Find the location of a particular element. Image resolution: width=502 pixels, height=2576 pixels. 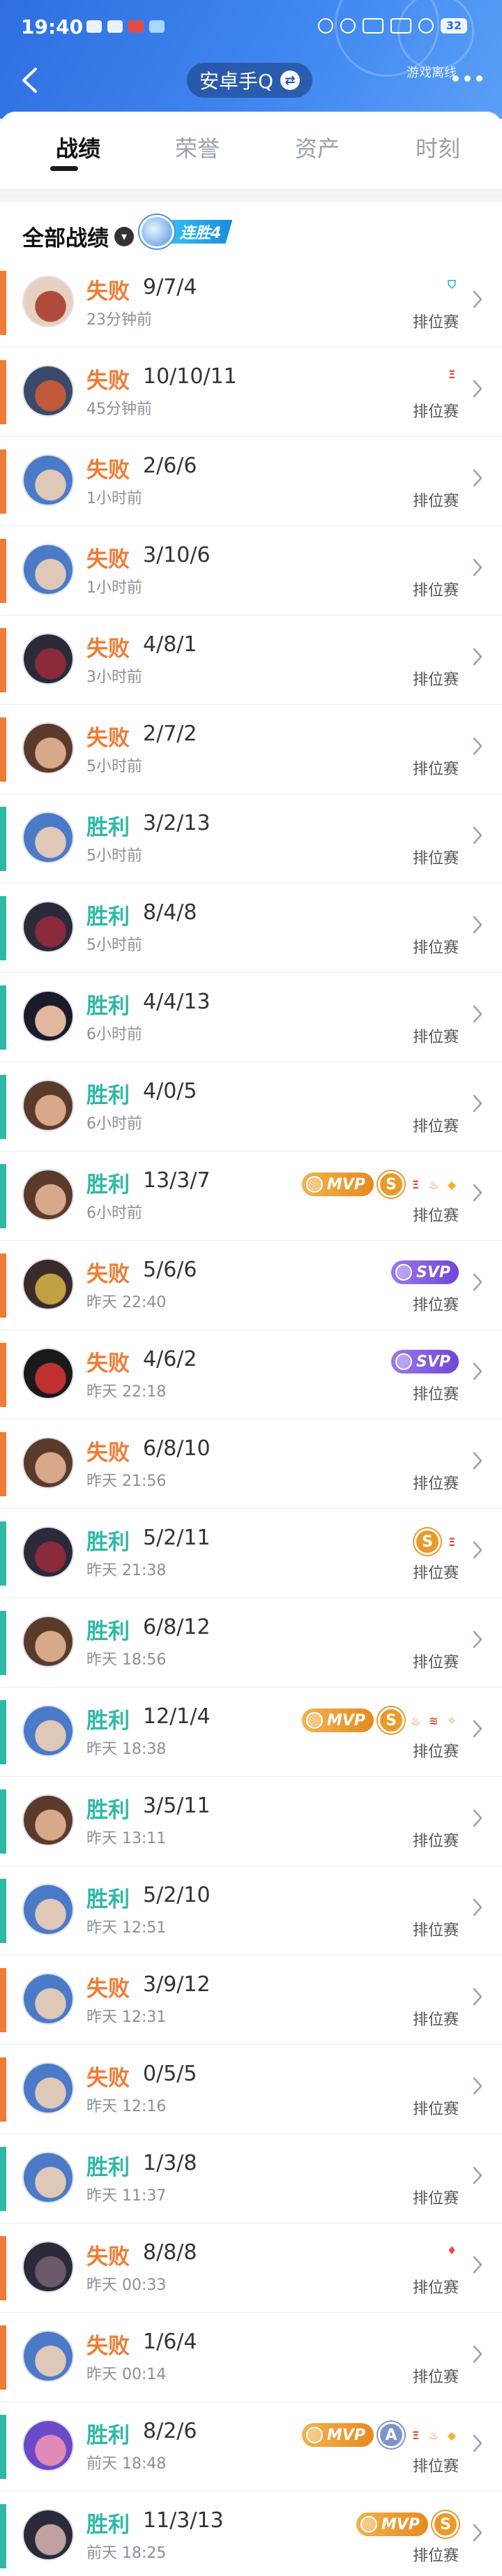

notification-icon is located at coordinates (94, 27).